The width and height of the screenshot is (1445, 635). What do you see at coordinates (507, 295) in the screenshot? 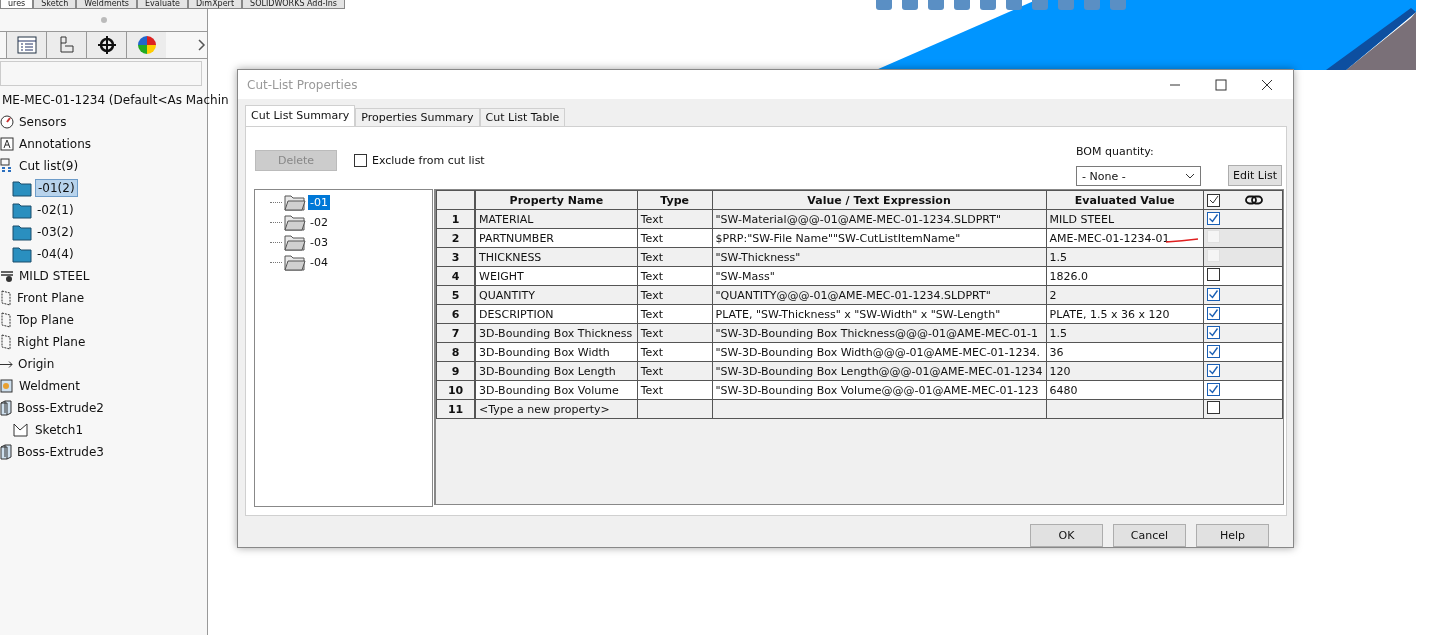
I see `table-cell: QUANTITY` at bounding box center [507, 295].